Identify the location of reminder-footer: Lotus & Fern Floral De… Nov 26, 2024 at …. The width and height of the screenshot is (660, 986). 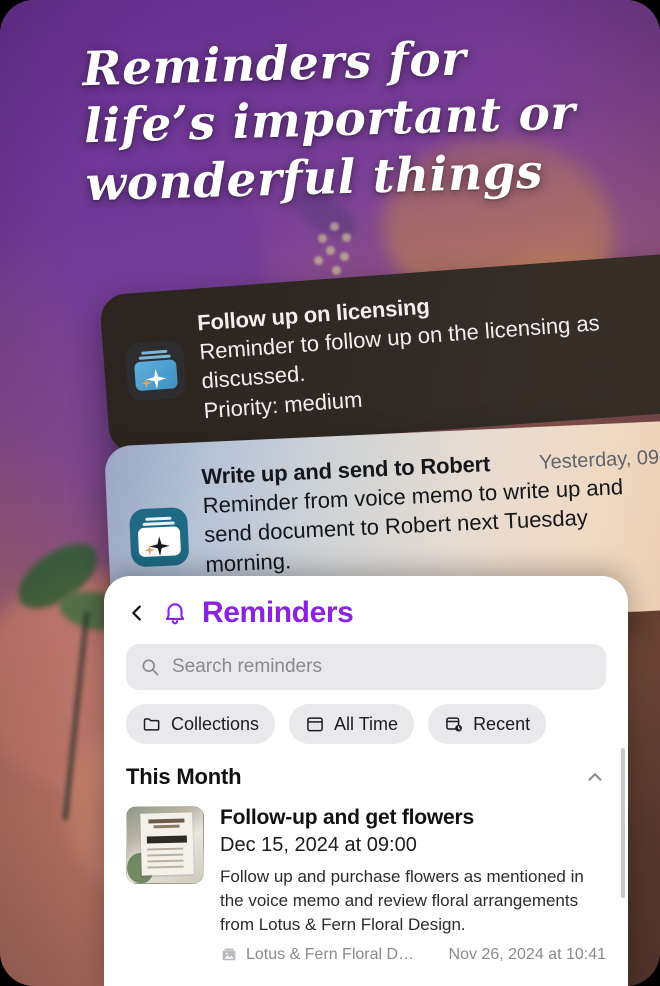
(413, 955).